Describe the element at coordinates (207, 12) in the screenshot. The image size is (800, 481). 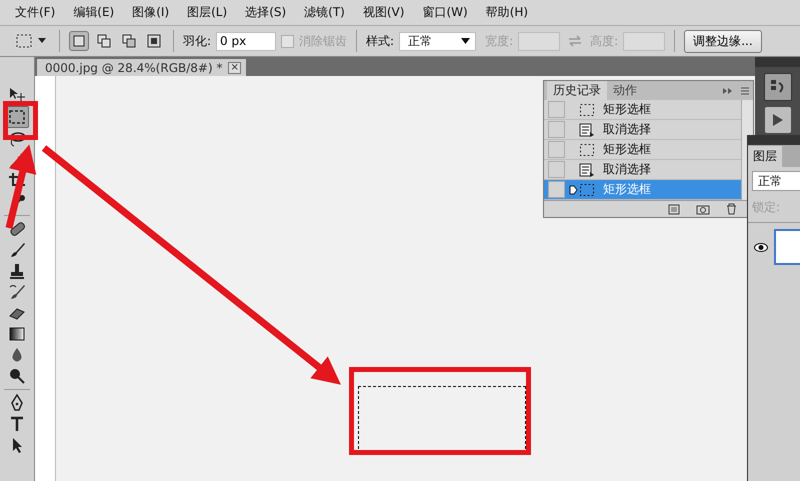
I see `menu-item: 图层(L)` at that location.